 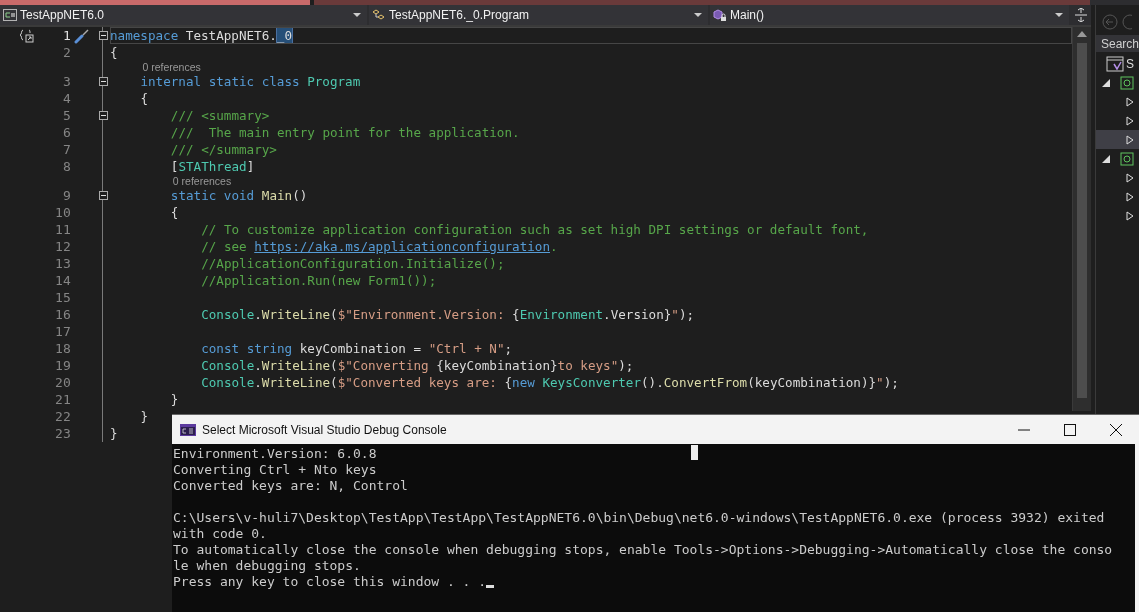 What do you see at coordinates (62, 229) in the screenshot?
I see `line-number: 11` at bounding box center [62, 229].